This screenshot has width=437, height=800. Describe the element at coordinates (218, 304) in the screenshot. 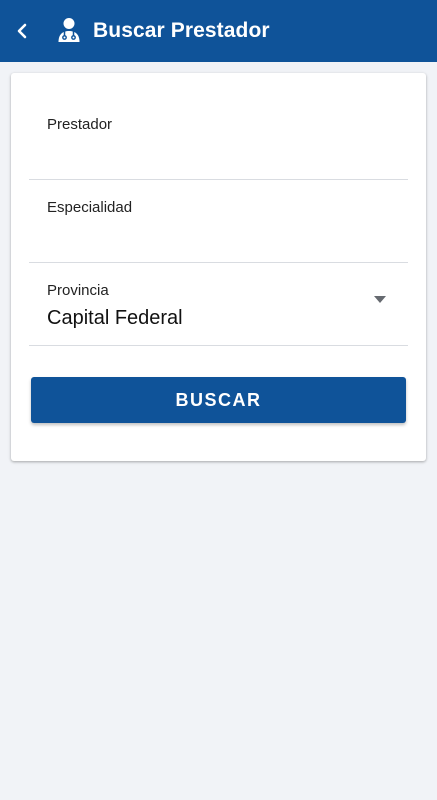

I see `provincia-select: Provincia Capital Federal` at that location.